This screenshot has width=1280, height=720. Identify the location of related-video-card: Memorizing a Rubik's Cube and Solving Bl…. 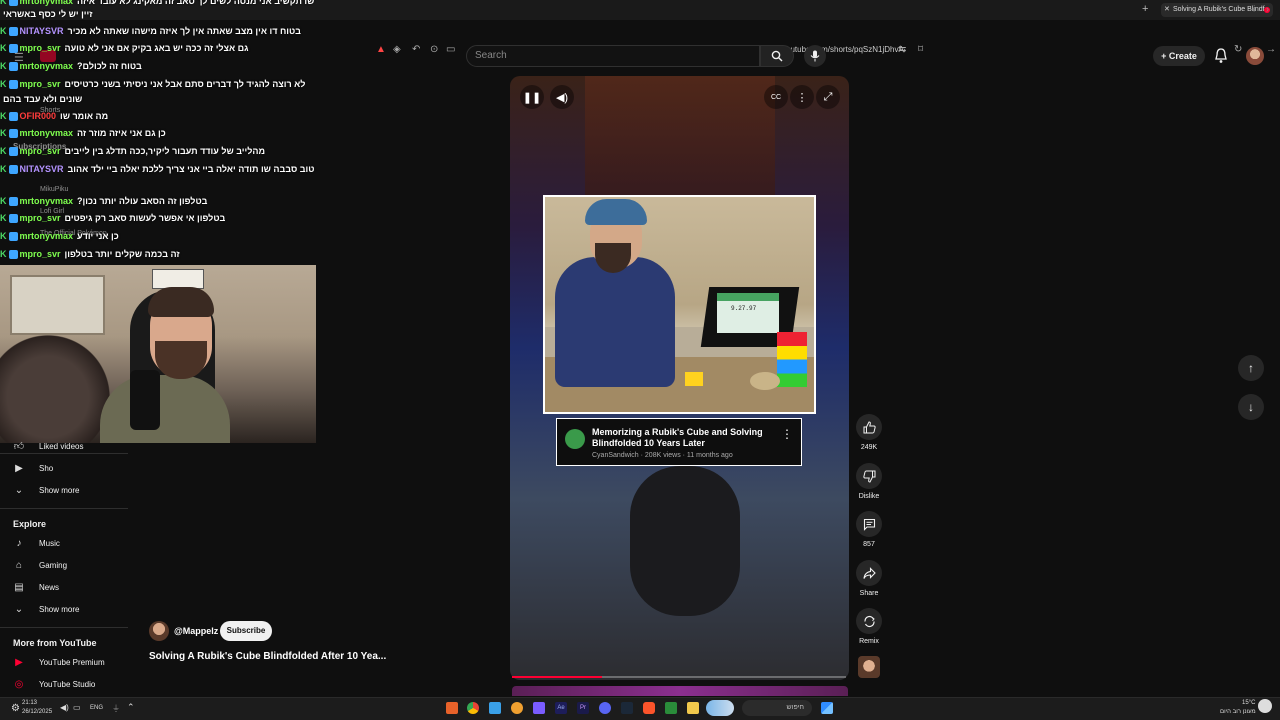
(679, 442).